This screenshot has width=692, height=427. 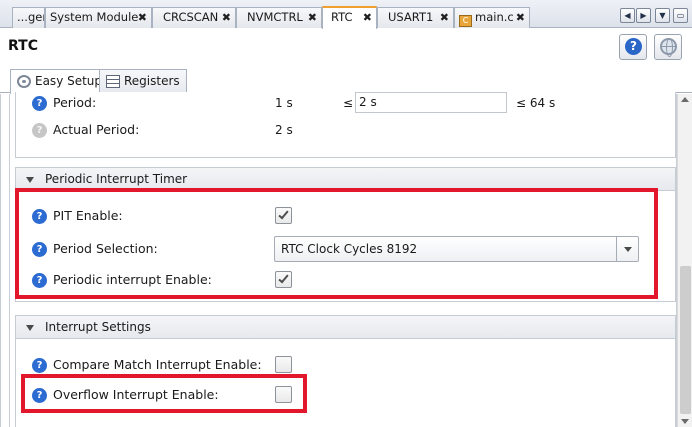 I want to click on scroll-up-icon, so click(x=685, y=99).